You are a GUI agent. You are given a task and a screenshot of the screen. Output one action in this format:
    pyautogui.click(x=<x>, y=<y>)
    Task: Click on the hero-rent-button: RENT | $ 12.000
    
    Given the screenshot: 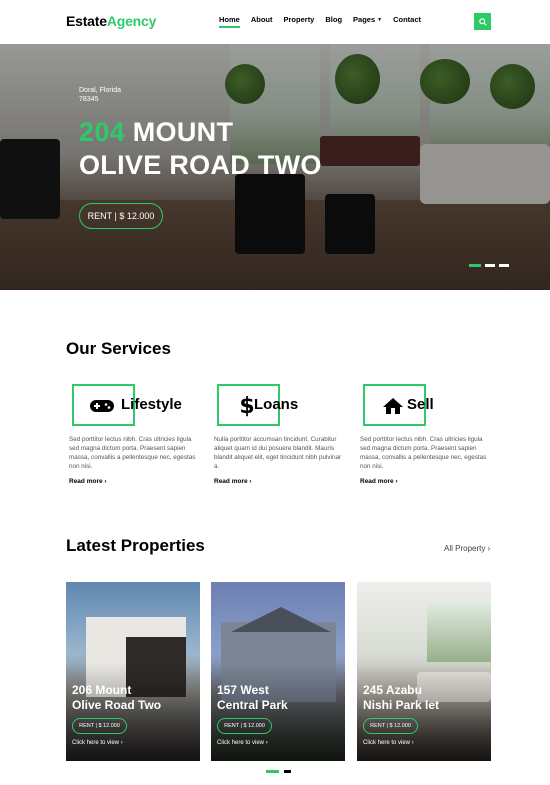 What is the action you would take?
    pyautogui.click(x=121, y=216)
    